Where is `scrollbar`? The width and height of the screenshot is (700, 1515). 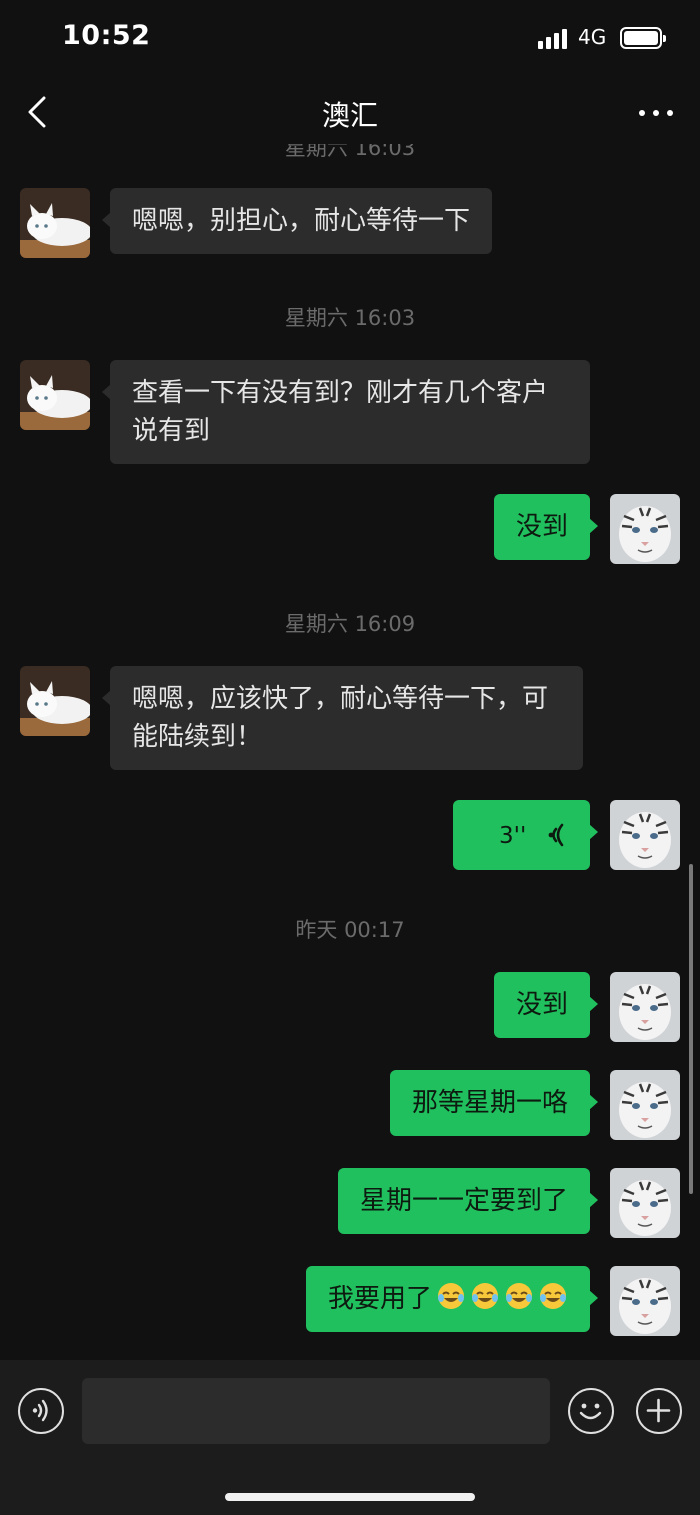
scrollbar is located at coordinates (691, 1029).